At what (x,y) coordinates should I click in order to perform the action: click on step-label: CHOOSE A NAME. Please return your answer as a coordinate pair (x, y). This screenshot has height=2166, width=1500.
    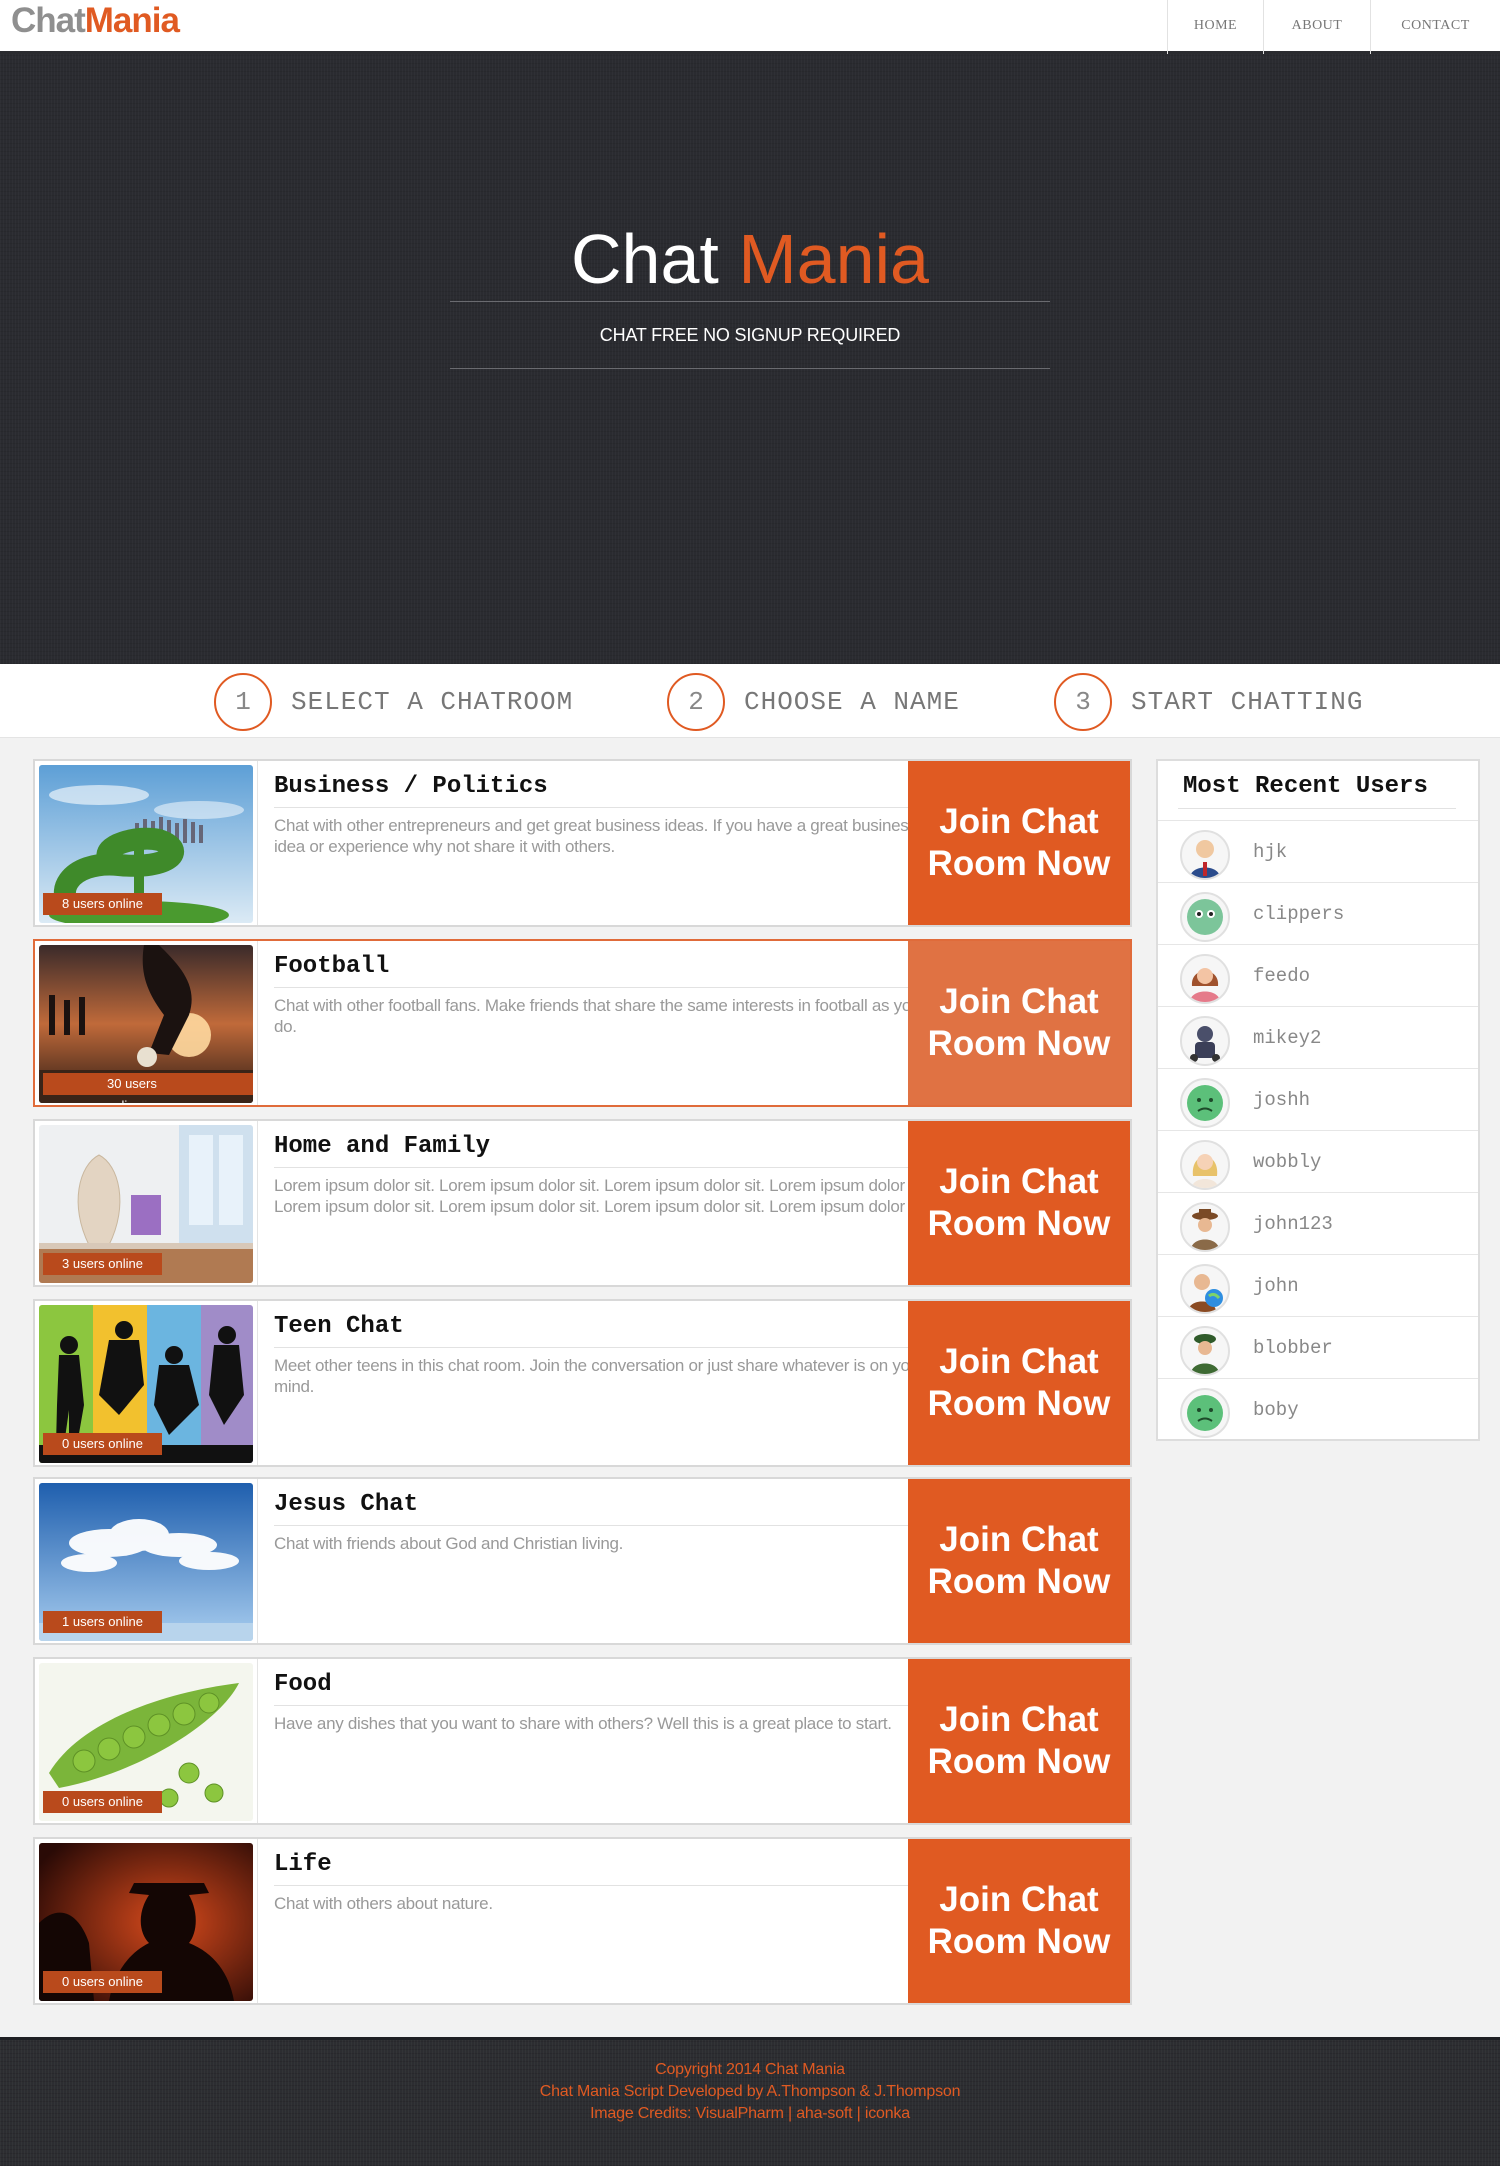
    Looking at the image, I should click on (852, 702).